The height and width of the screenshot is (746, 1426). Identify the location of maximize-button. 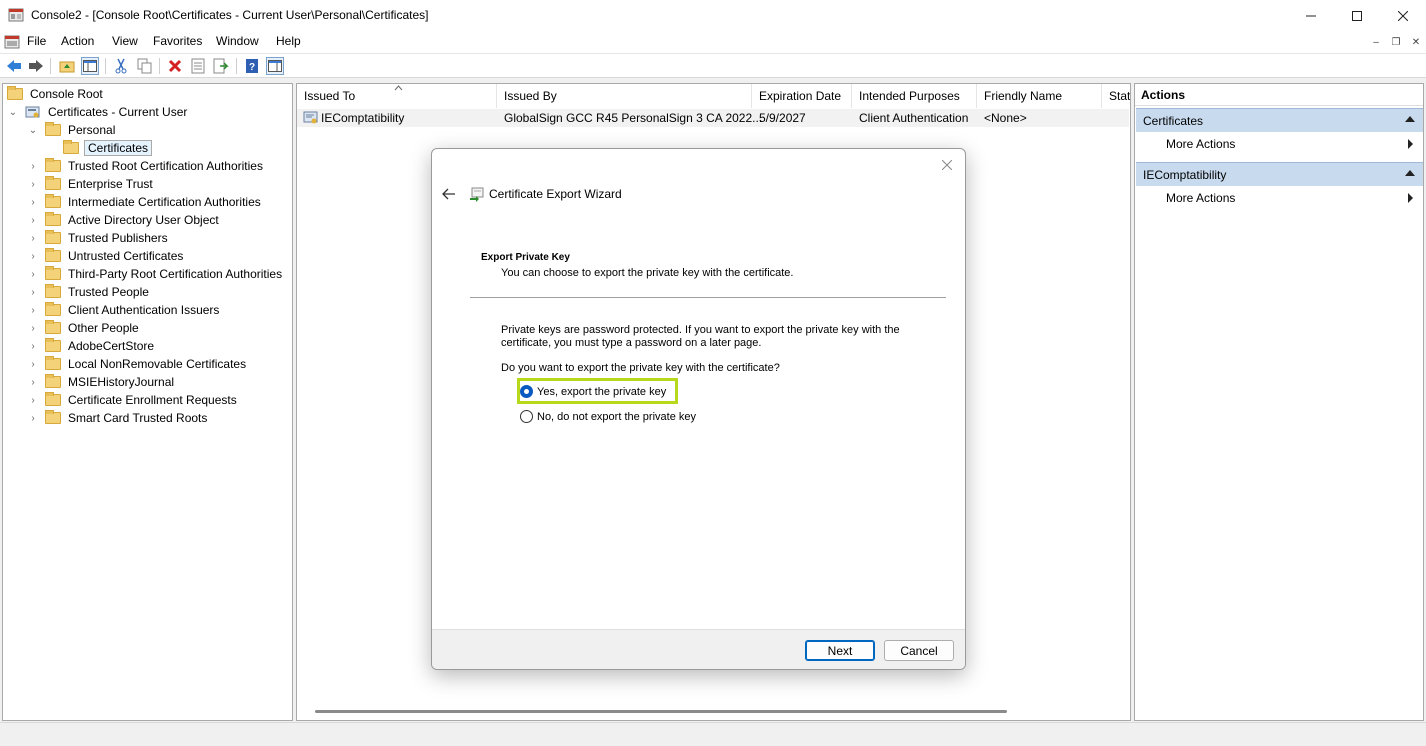
(1357, 15).